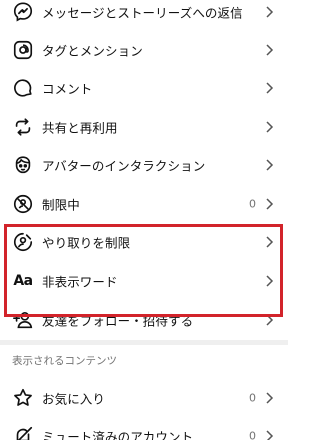  Describe the element at coordinates (74, 399) in the screenshot. I see `menu-item-label: お気に入り` at that location.